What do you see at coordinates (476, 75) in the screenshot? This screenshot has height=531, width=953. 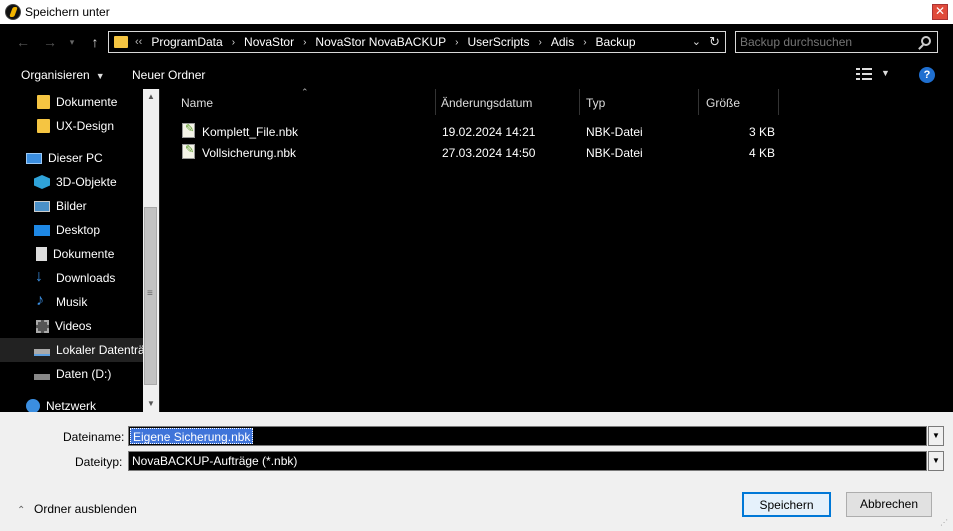 I see `command-toolbar: Organisieren ▼ Neuer Ordner ▼ ?` at bounding box center [476, 75].